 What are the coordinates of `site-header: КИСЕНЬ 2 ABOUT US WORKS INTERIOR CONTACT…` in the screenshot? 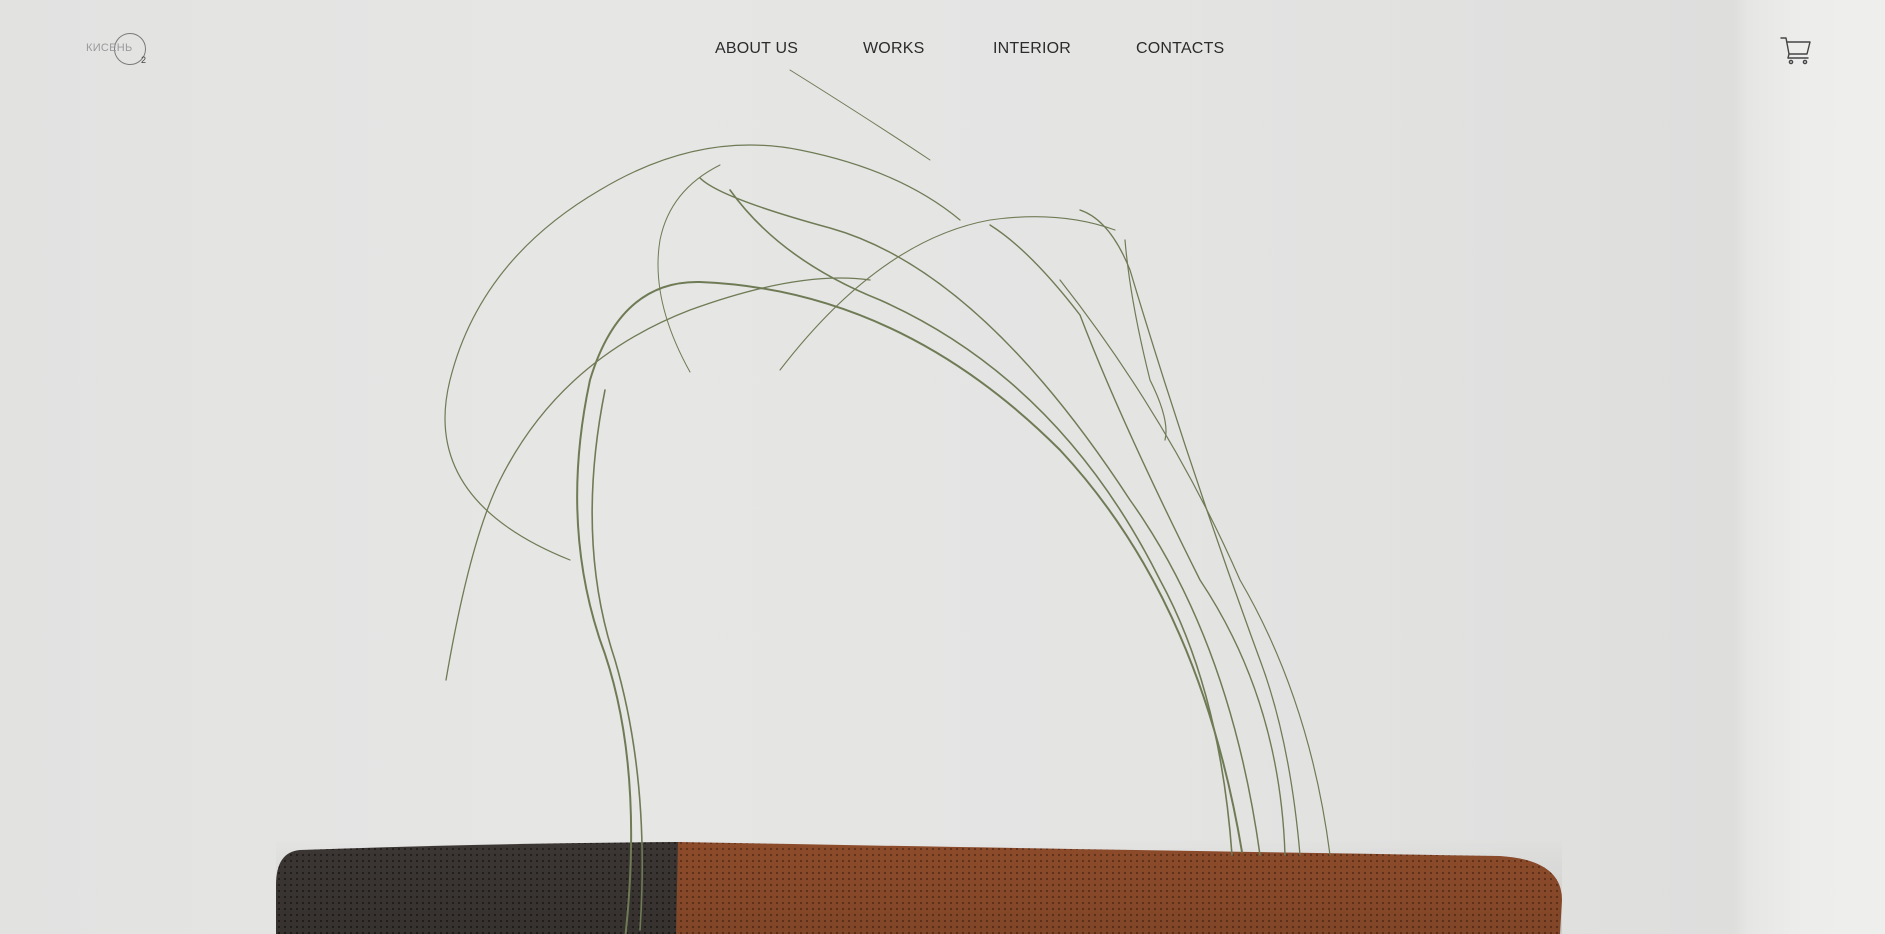 It's located at (942, 50).